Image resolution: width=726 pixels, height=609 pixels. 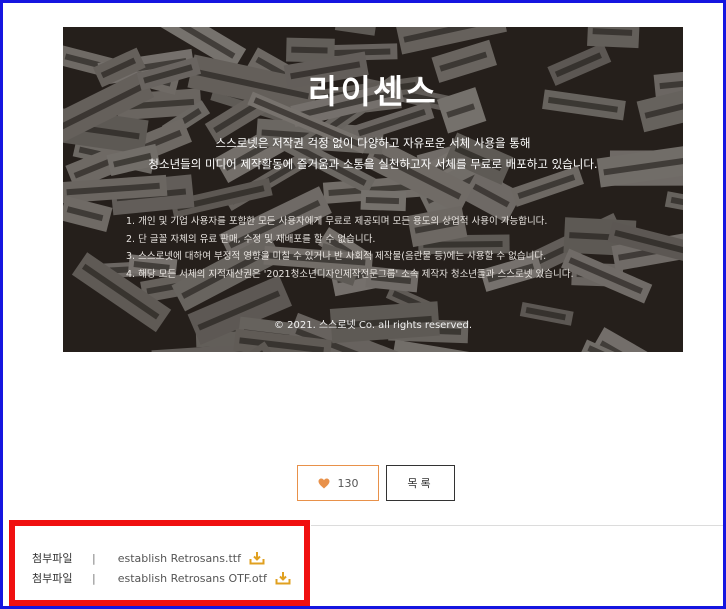 I want to click on like-button: 130, so click(x=338, y=483).